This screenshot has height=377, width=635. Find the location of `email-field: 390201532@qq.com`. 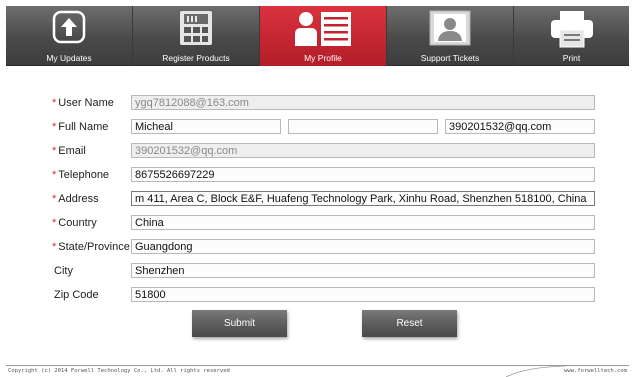

email-field: 390201532@qq.com is located at coordinates (363, 150).